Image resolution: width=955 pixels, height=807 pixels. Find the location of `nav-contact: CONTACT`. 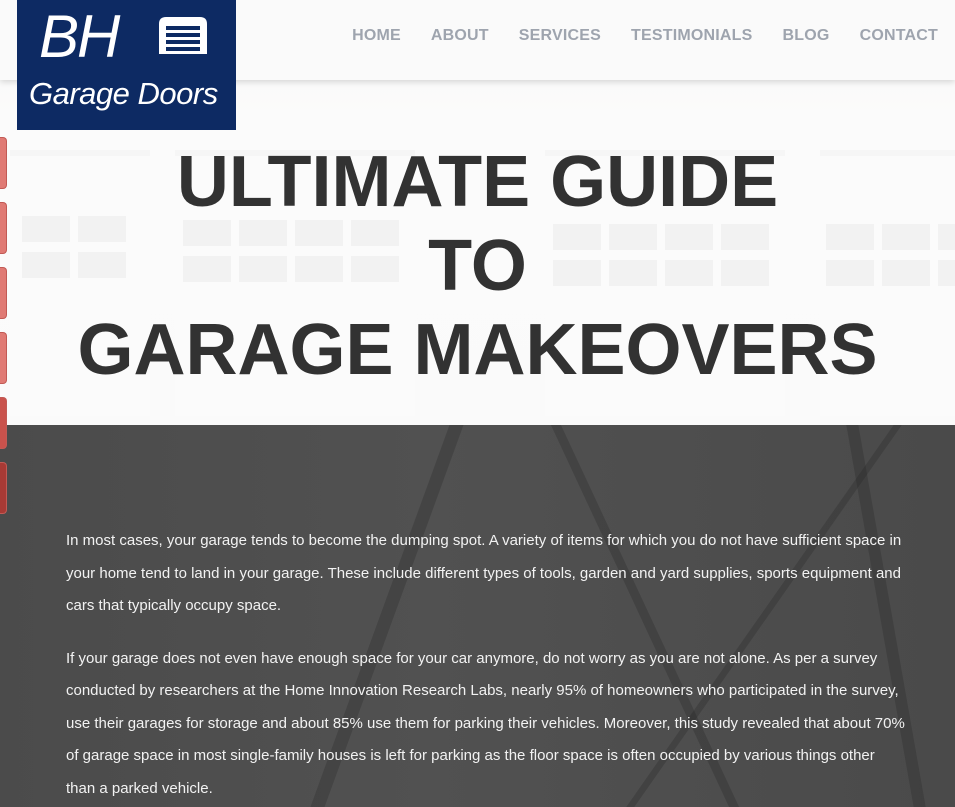

nav-contact: CONTACT is located at coordinates (899, 36).